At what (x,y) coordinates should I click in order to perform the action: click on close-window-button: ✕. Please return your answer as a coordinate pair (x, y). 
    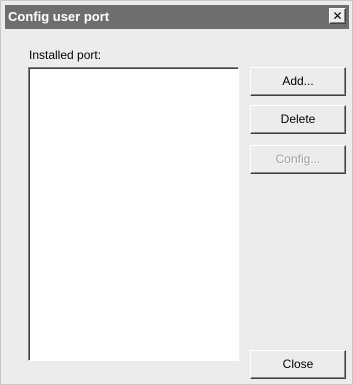
    Looking at the image, I should click on (337, 16).